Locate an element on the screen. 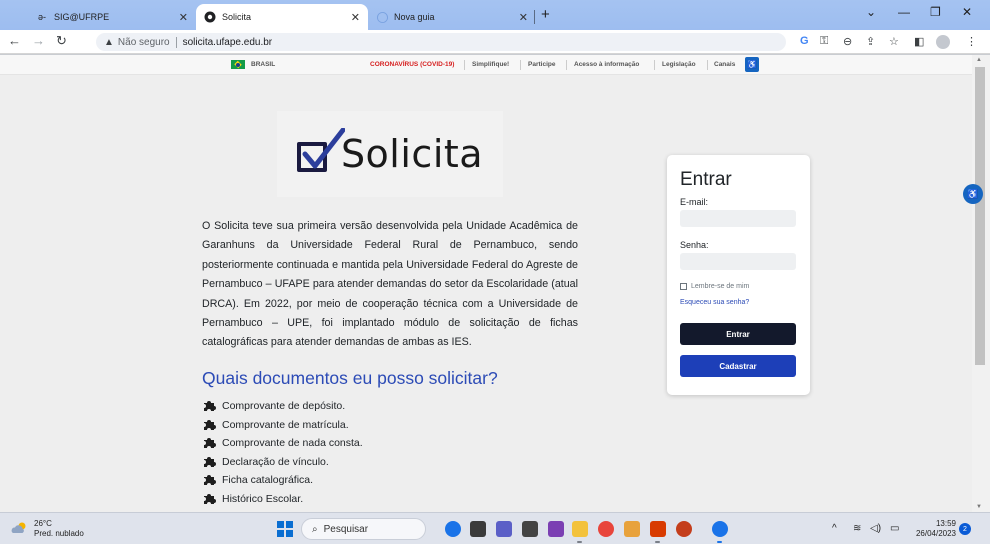 The image size is (990, 544). tab-sig-ufrpe: ə- SIG@UFRPE ✕ is located at coordinates (112, 17).